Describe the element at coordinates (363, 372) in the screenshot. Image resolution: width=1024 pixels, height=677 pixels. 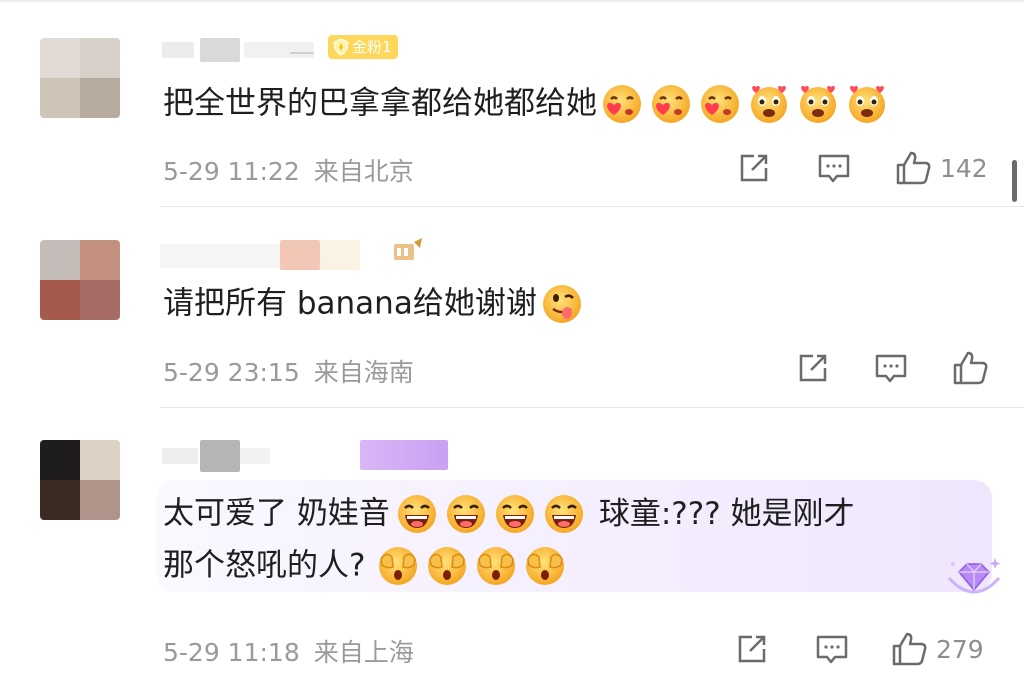
I see `comment-location: 来自海南` at that location.